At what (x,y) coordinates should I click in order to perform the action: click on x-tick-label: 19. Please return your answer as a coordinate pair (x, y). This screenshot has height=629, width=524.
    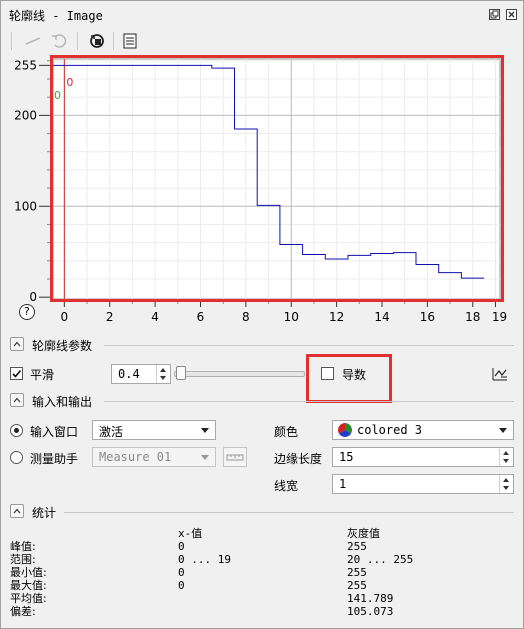
    Looking at the image, I should click on (499, 317).